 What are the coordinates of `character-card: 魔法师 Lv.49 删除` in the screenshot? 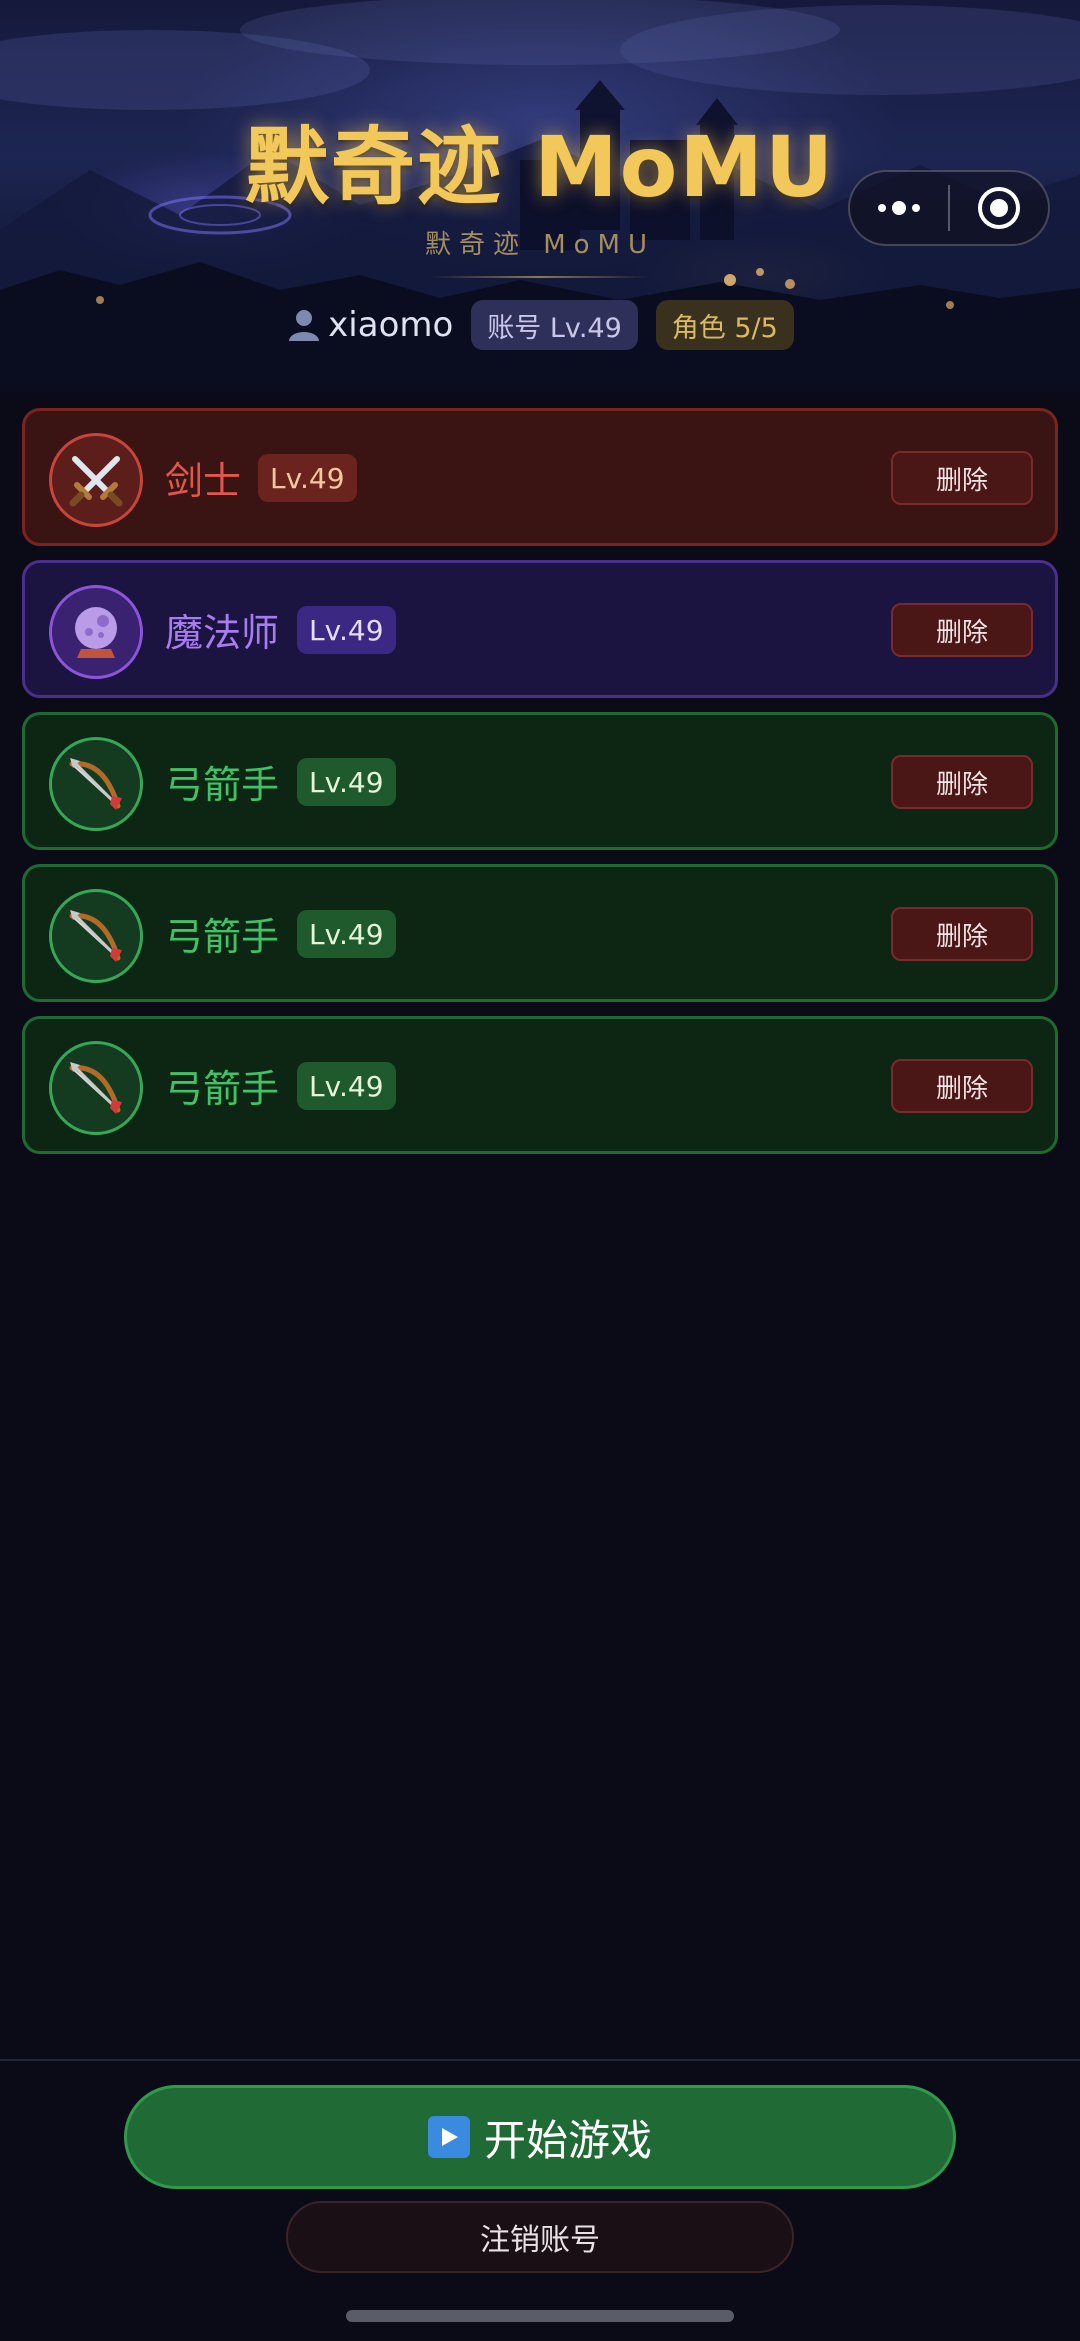 It's located at (540, 629).